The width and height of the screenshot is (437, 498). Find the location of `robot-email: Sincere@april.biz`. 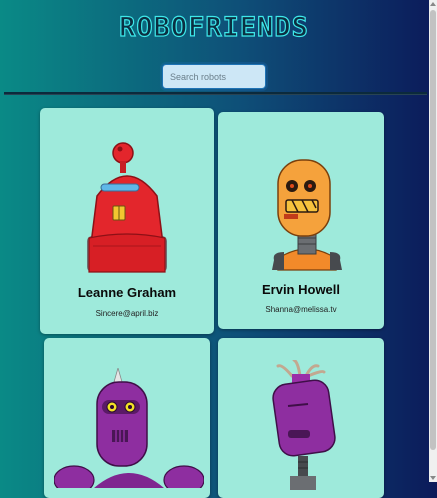

robot-email: Sincere@april.biz is located at coordinates (127, 313).